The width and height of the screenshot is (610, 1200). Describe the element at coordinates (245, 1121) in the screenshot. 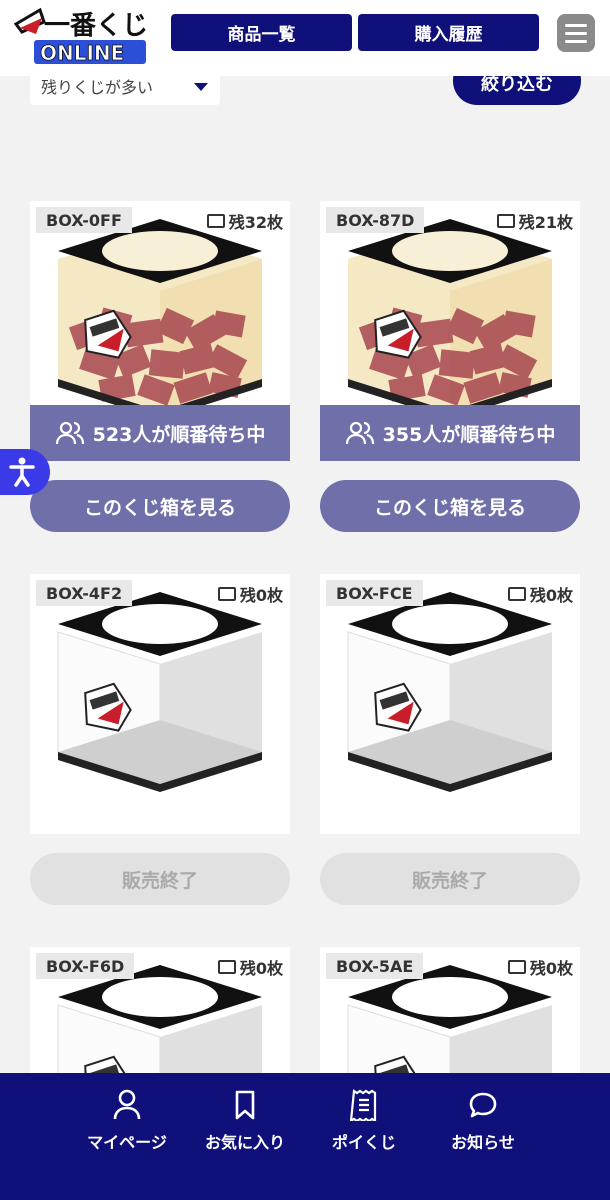

I see `nav-favorites: お気に入り` at that location.